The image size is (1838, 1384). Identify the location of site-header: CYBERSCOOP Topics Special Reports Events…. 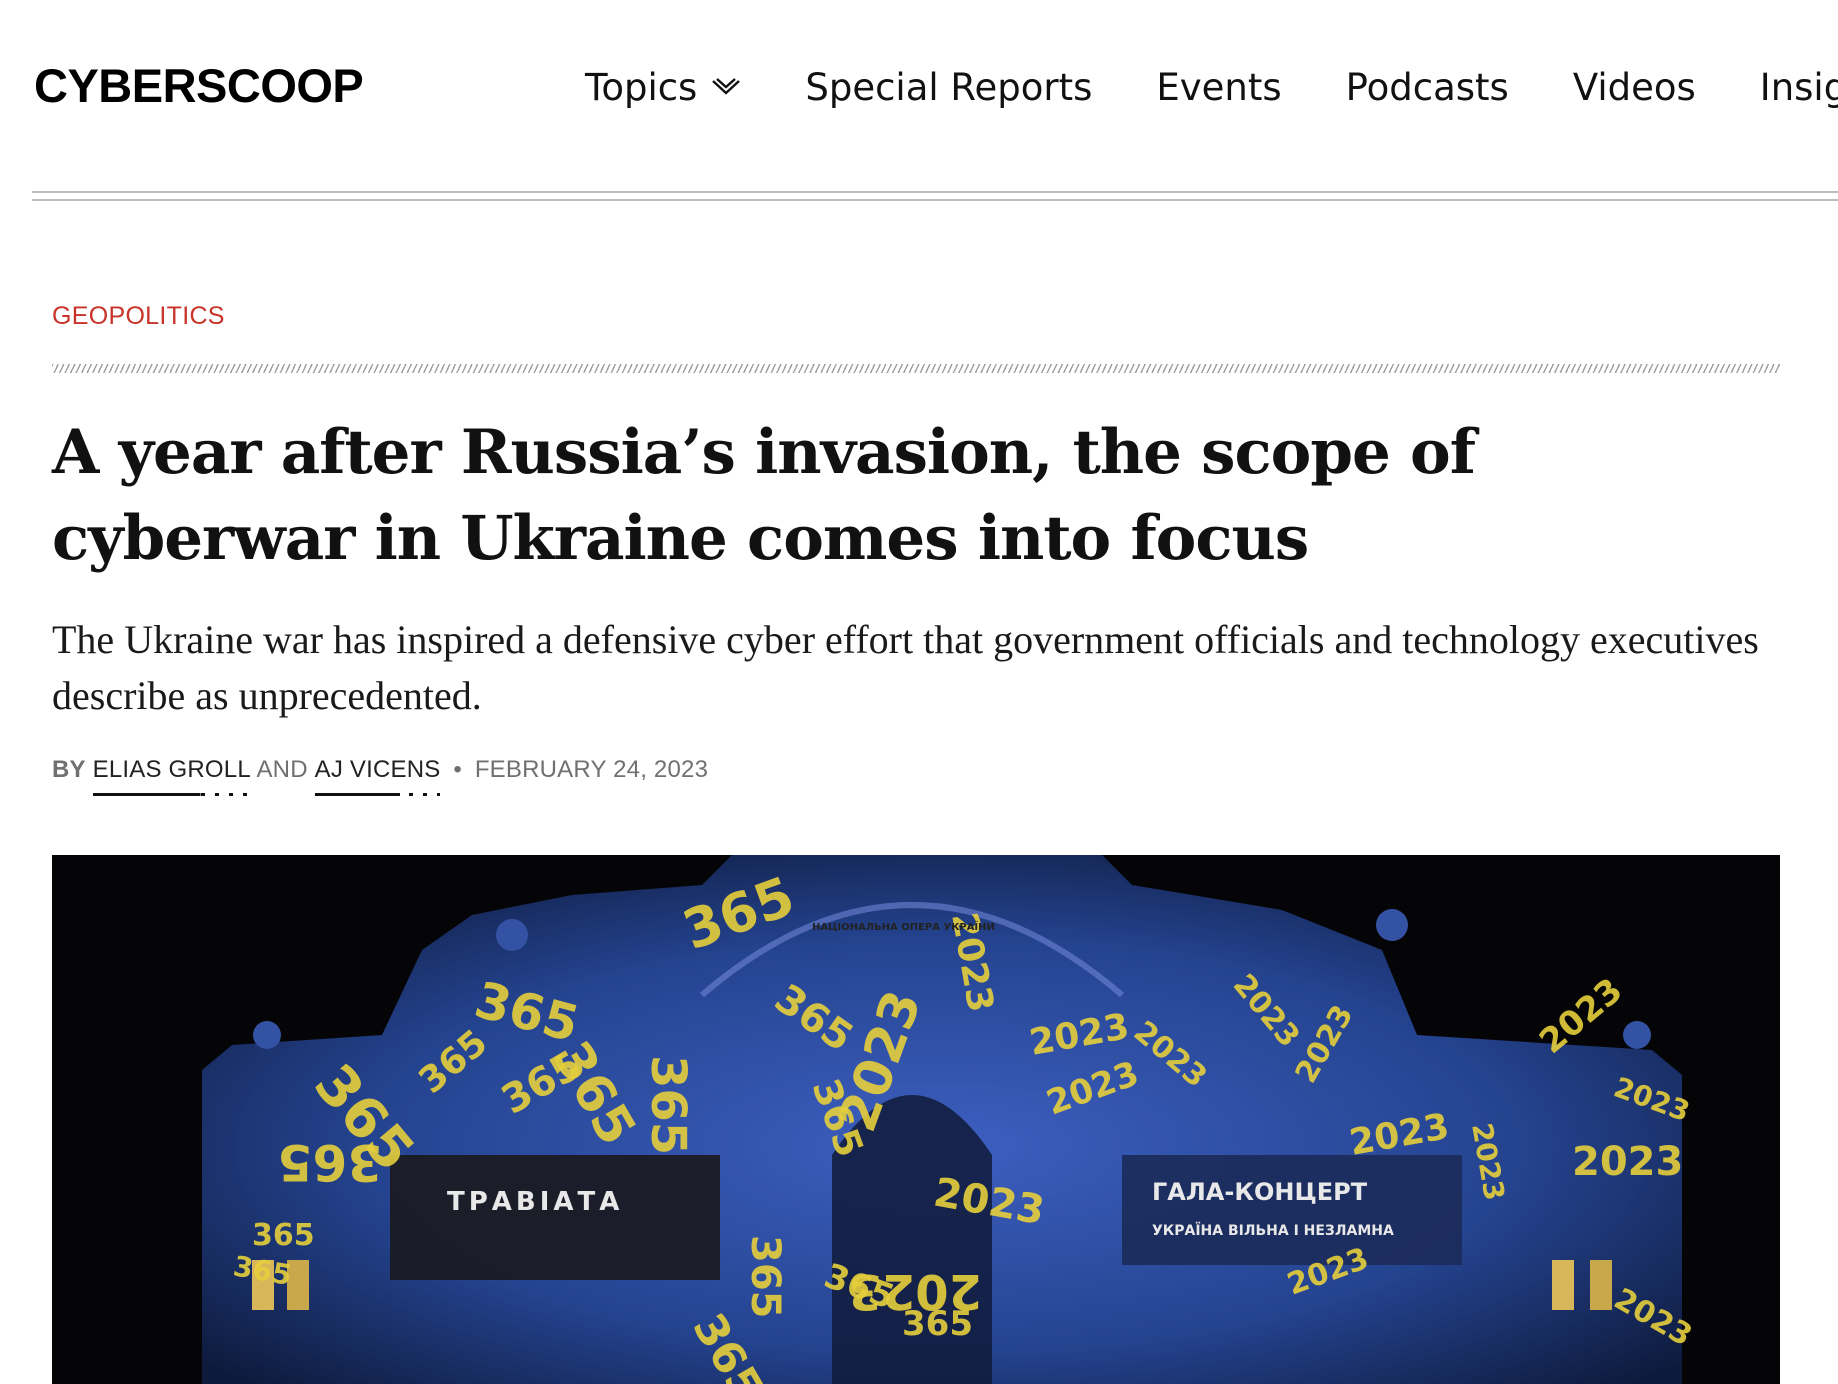
(919, 100).